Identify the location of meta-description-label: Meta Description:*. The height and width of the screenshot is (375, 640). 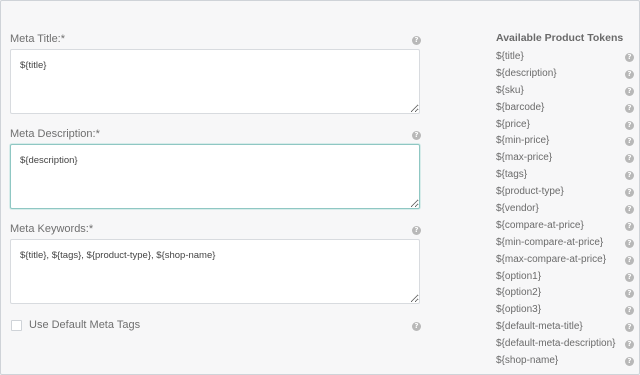
(55, 134).